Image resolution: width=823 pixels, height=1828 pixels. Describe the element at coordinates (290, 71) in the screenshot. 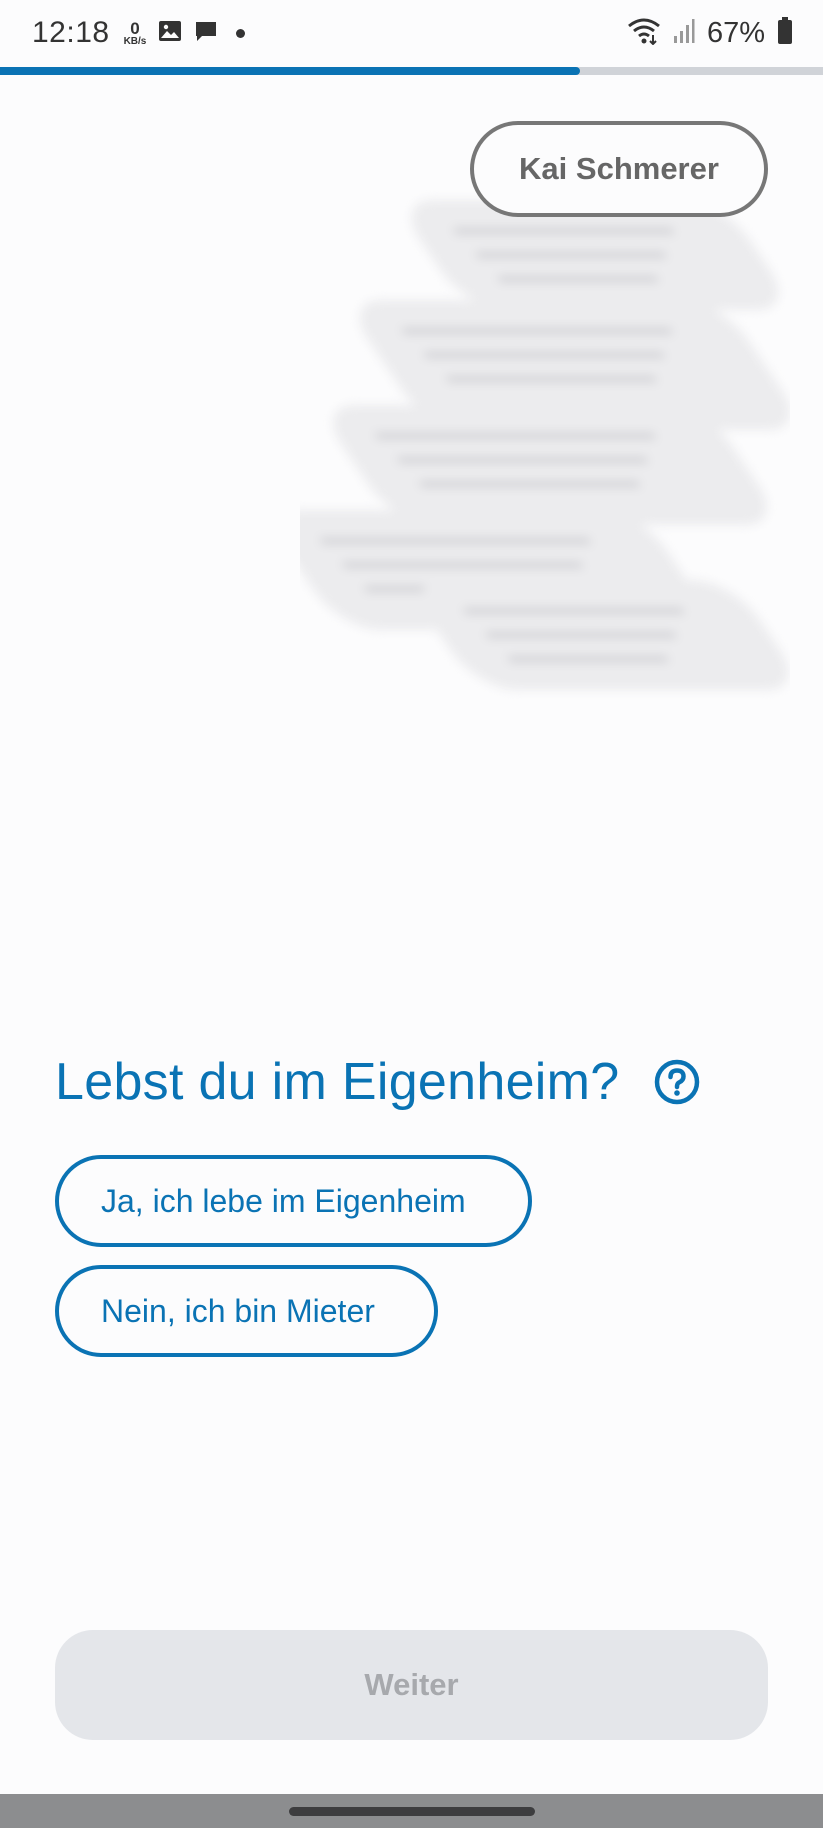

I see `progress-bar-fill` at that location.